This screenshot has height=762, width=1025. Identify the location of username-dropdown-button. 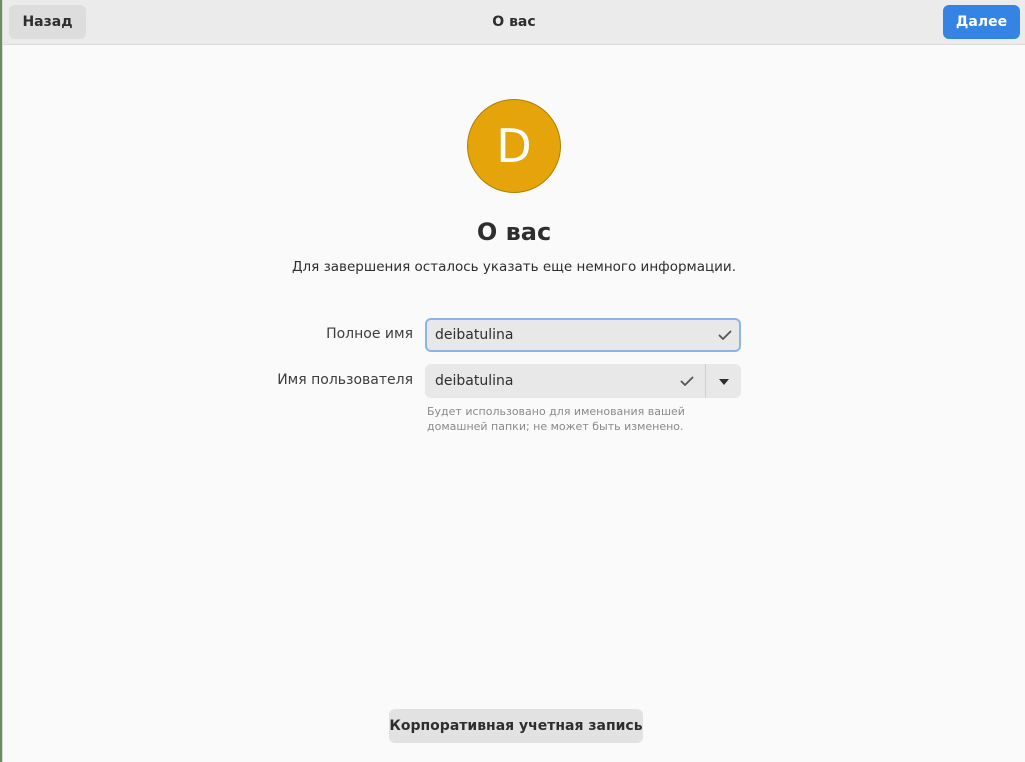
(723, 381).